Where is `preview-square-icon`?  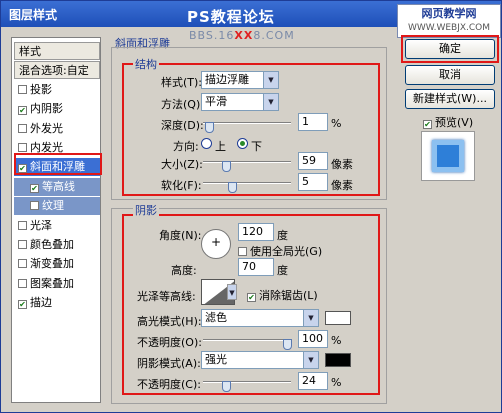
preview-square-icon is located at coordinates (448, 156).